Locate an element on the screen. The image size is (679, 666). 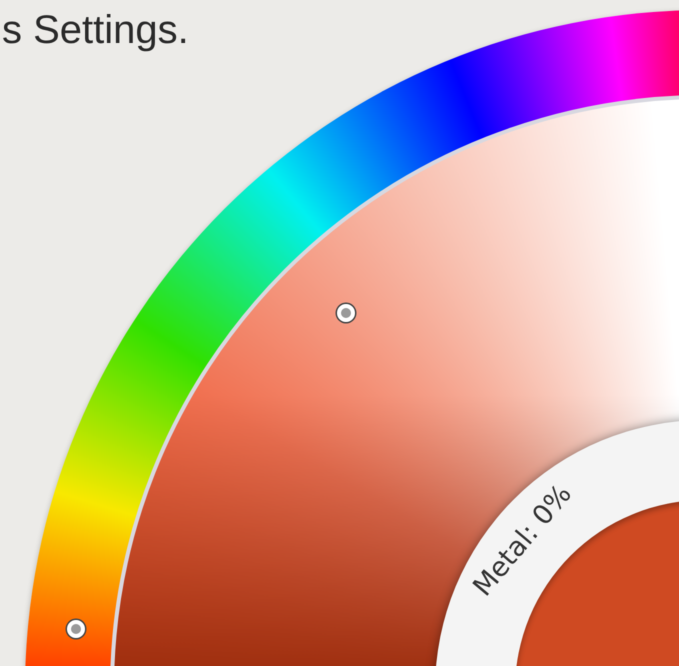
hue-handle is located at coordinates (75, 629).